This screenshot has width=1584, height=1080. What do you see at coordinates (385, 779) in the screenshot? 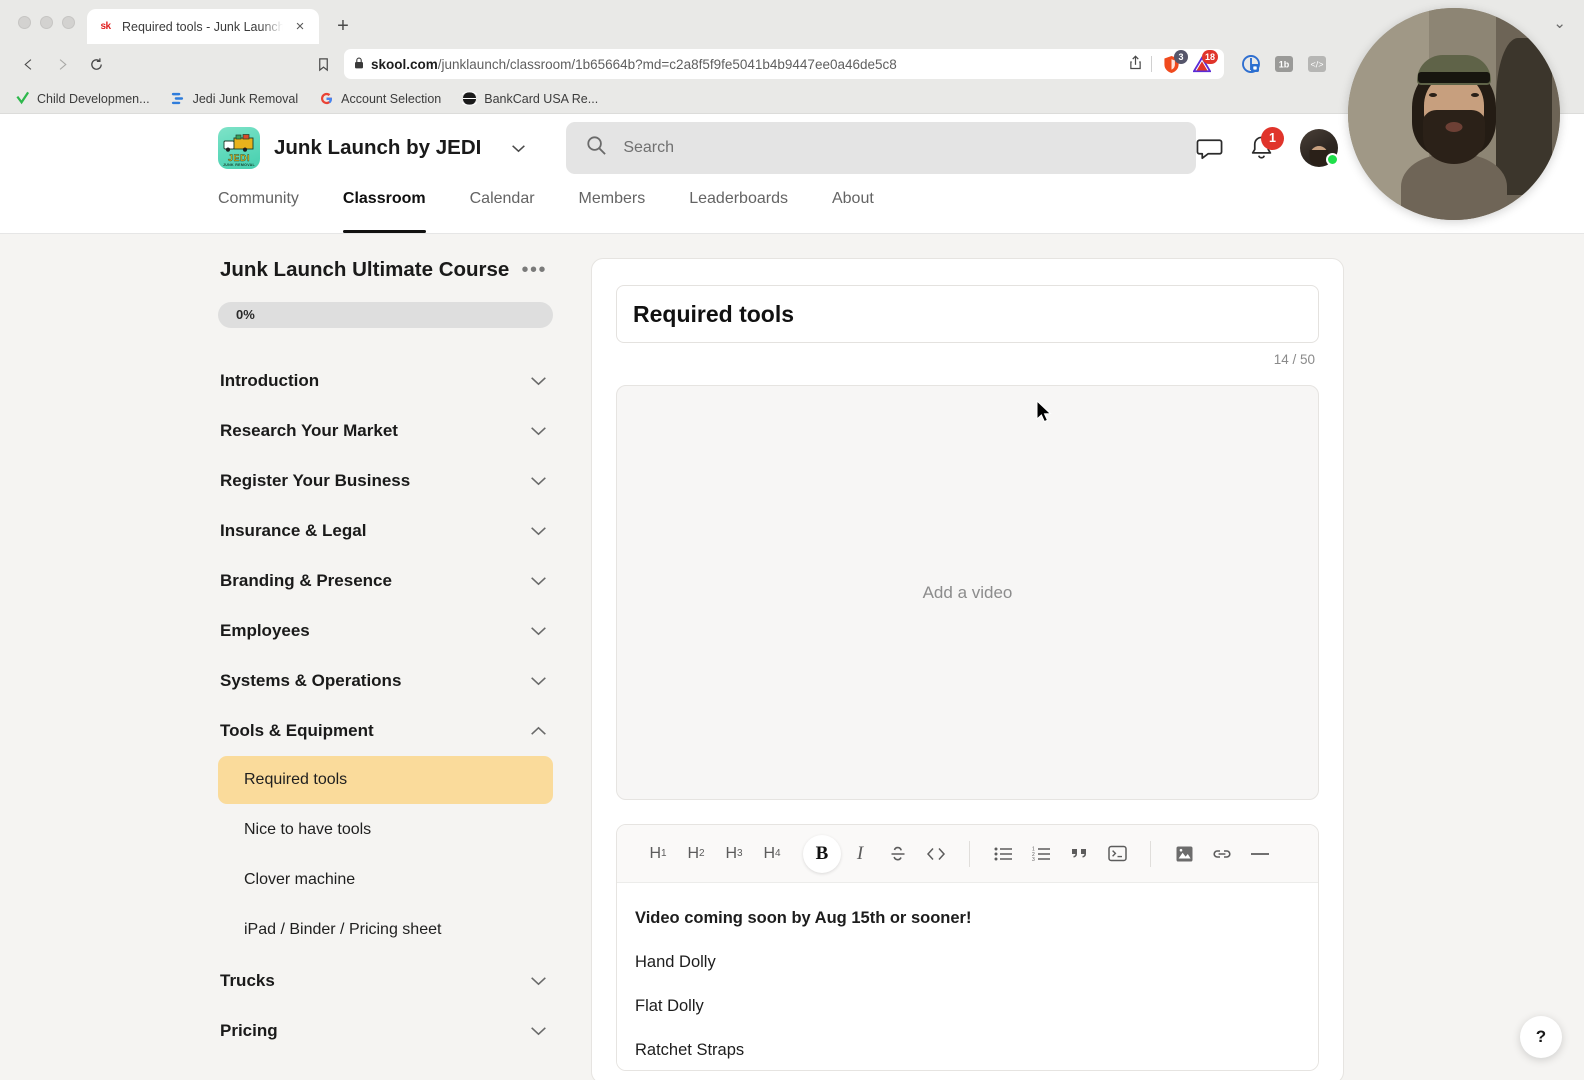
I see `sidebar-lesson-required-tools: Required tools` at bounding box center [385, 779].